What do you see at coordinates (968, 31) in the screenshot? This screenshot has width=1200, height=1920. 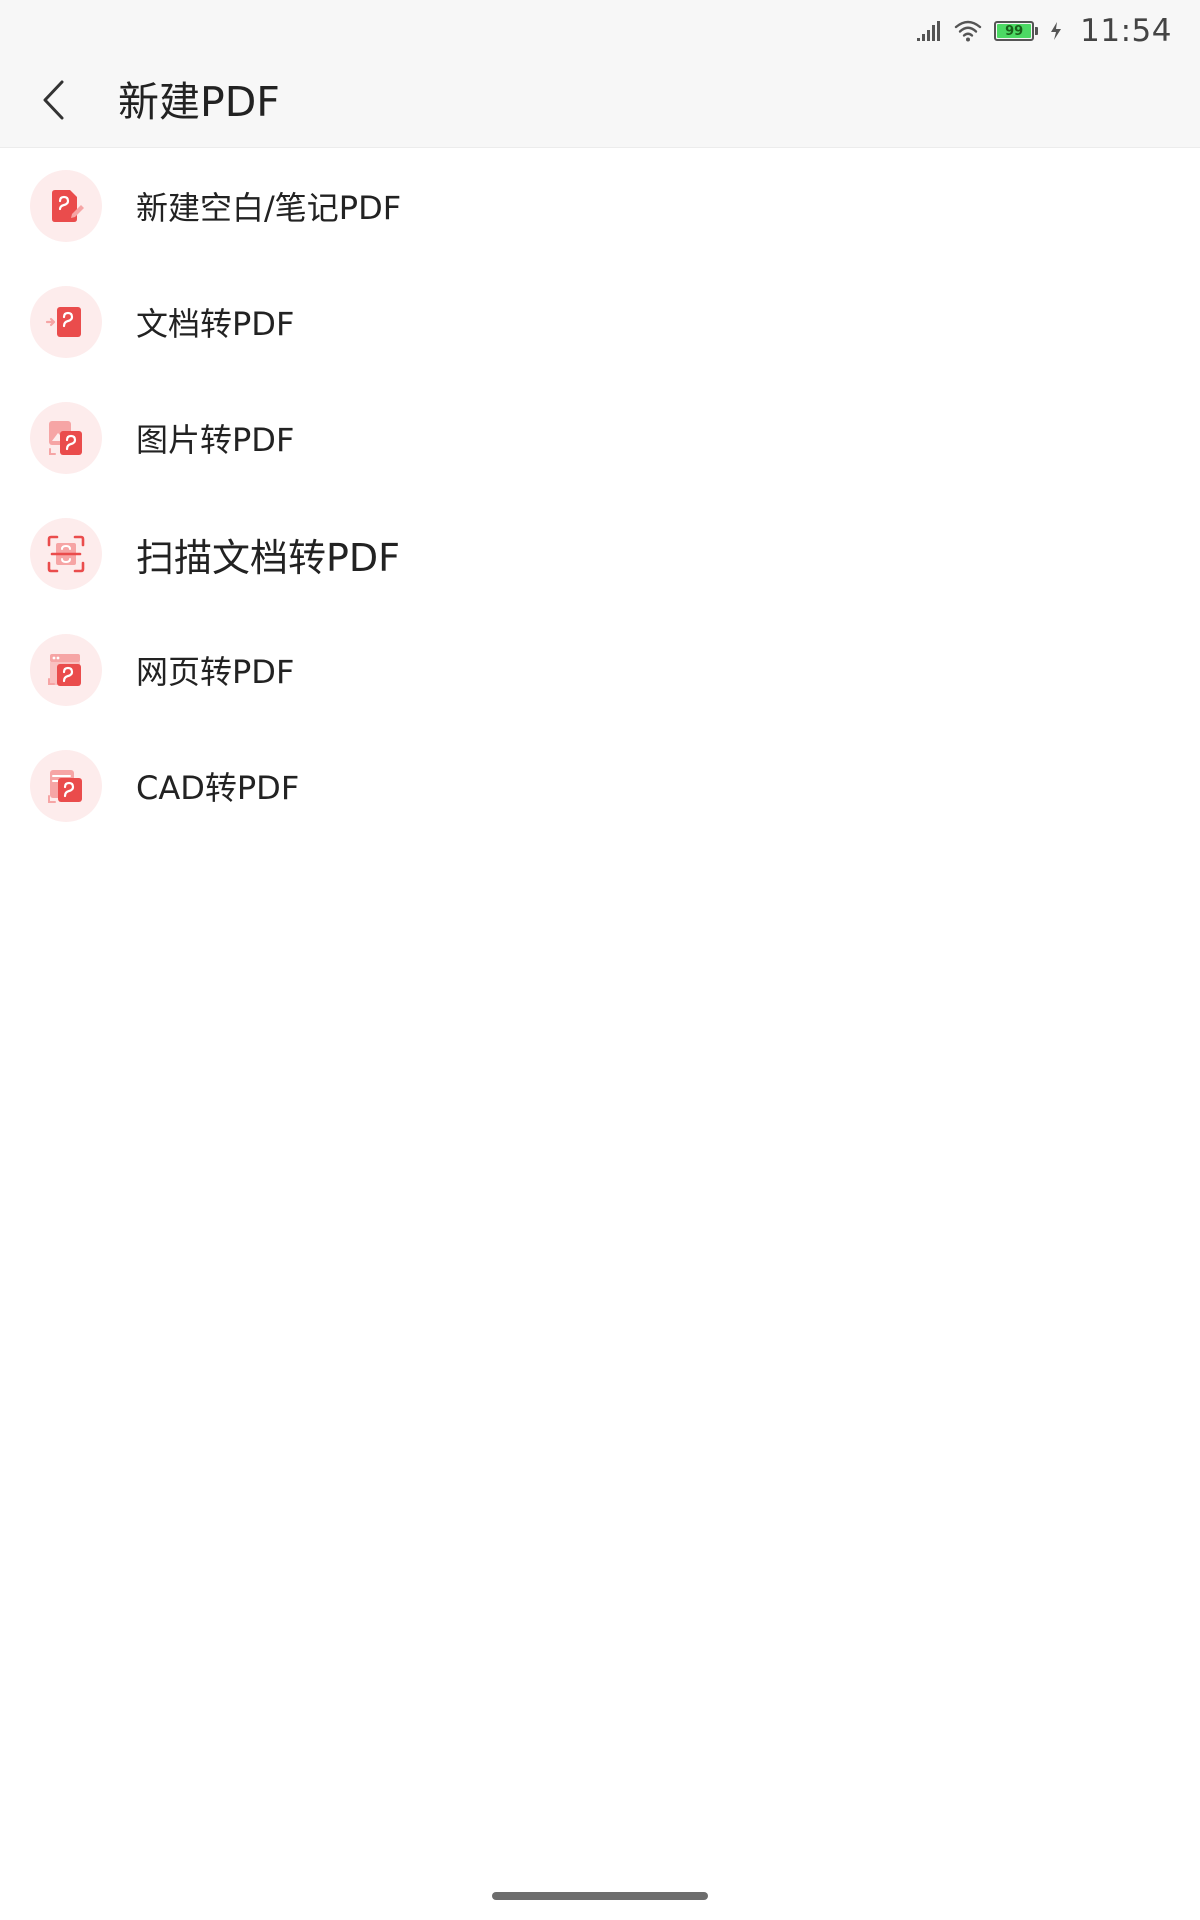 I see `wifi-icon` at bounding box center [968, 31].